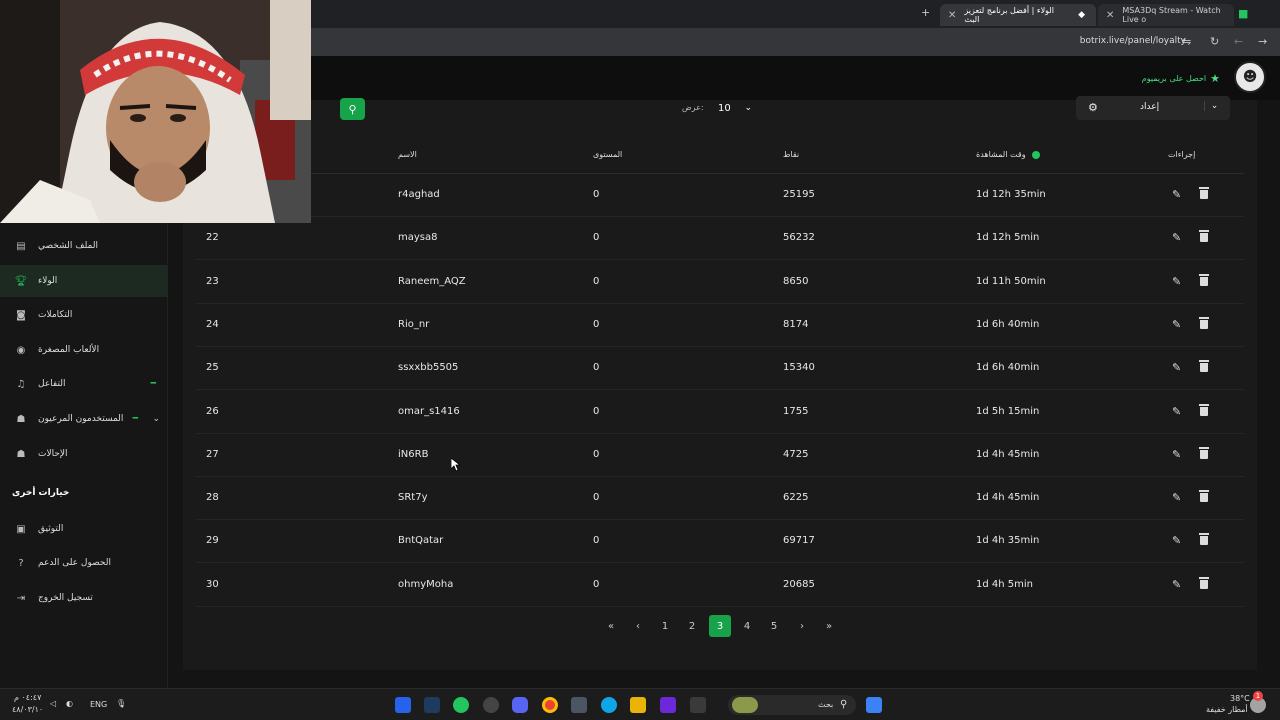 Image resolution: width=1280 pixels, height=720 pixels. I want to click on page-4: 4, so click(747, 626).